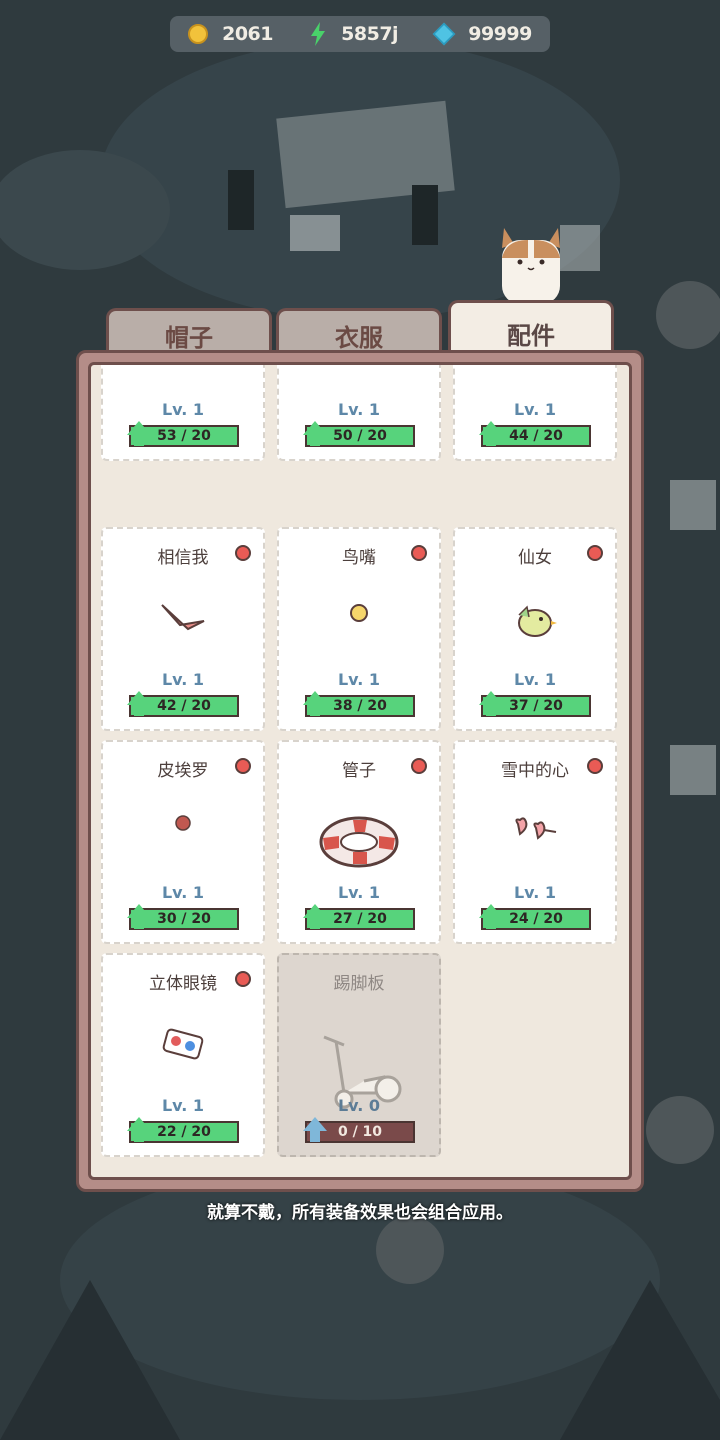 This screenshot has width=720, height=1440. I want to click on energy-counter: 5857j, so click(354, 34).